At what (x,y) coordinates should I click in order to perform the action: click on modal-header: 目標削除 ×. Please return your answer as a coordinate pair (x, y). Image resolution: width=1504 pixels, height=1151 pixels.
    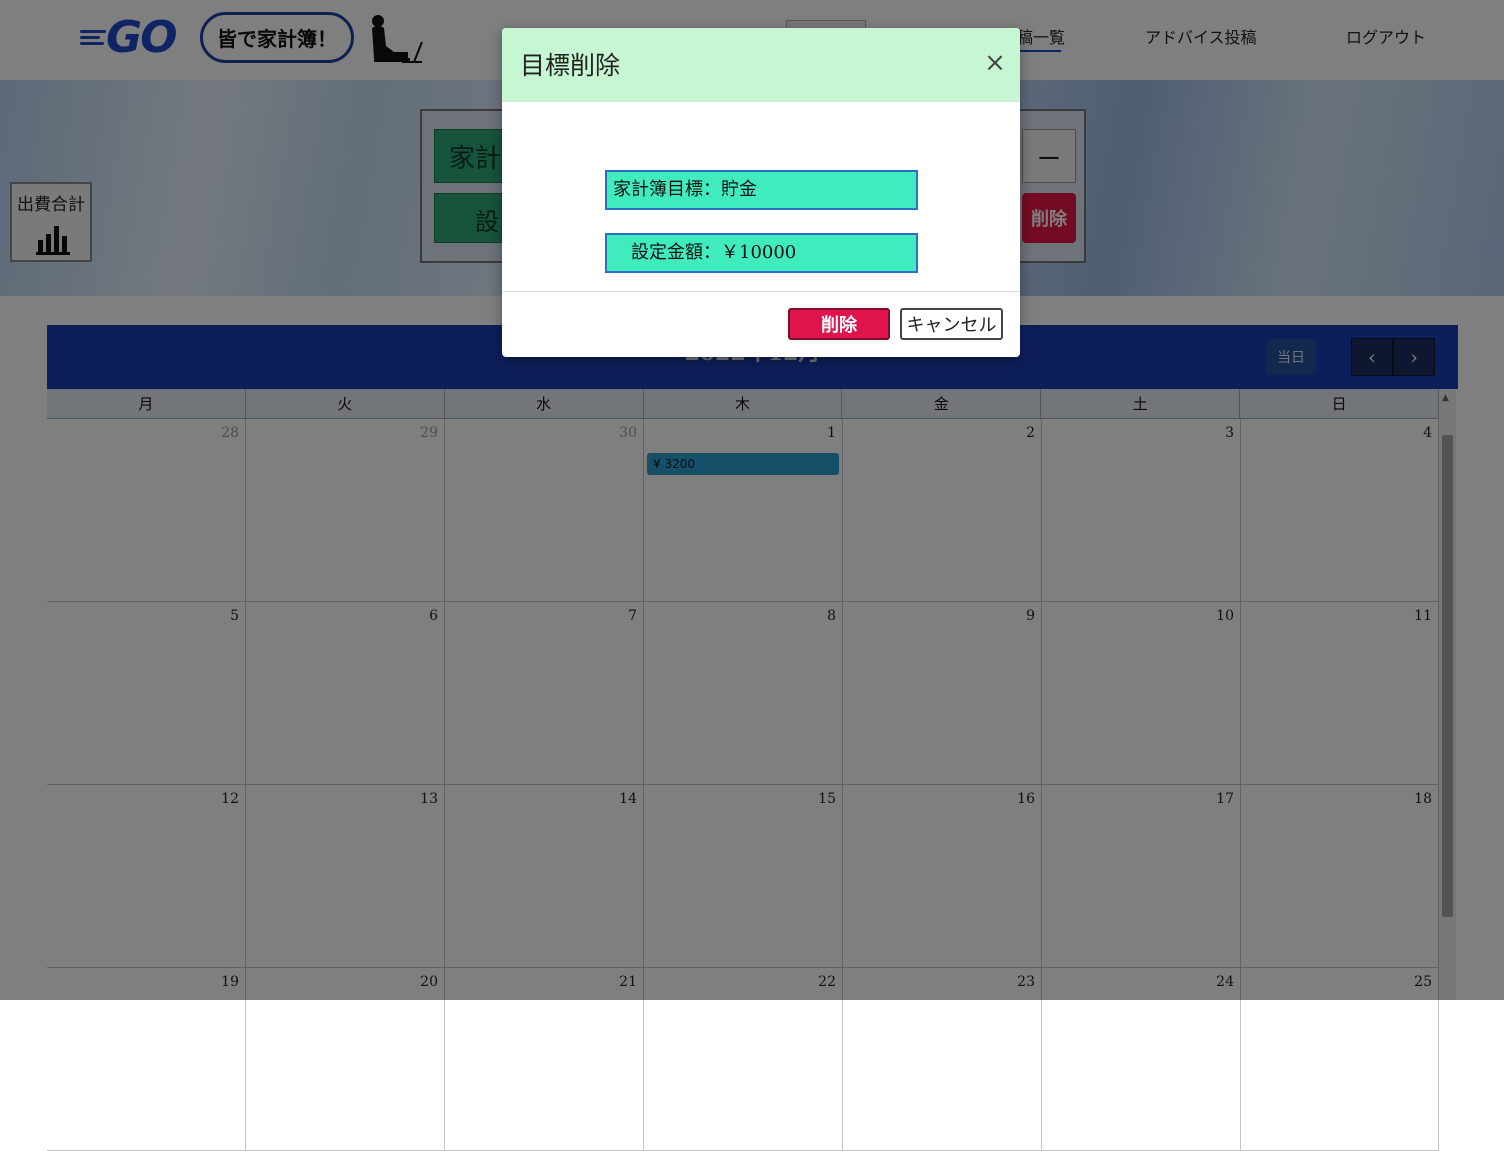
    Looking at the image, I should click on (761, 65).